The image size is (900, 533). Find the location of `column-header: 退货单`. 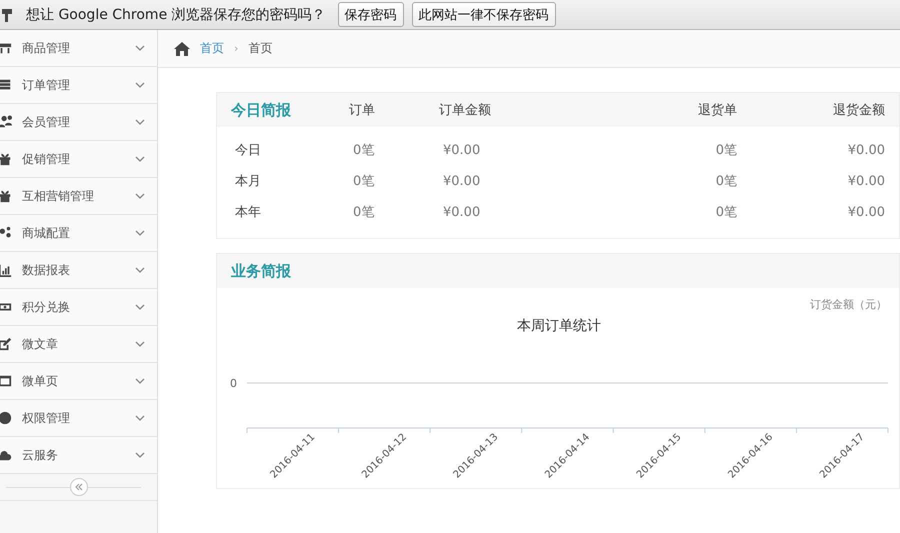

column-header: 退货单 is located at coordinates (717, 110).